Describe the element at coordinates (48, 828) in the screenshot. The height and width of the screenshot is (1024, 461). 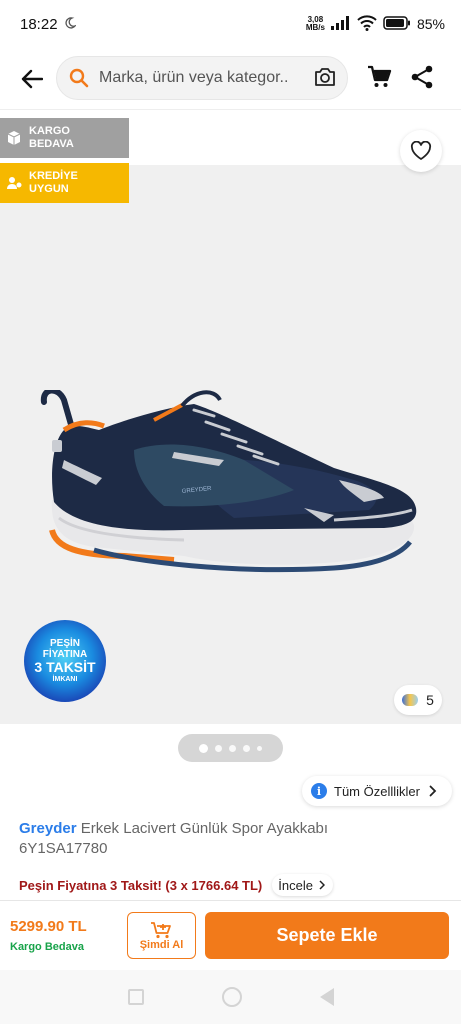
I see `brand-link: Greyder` at that location.